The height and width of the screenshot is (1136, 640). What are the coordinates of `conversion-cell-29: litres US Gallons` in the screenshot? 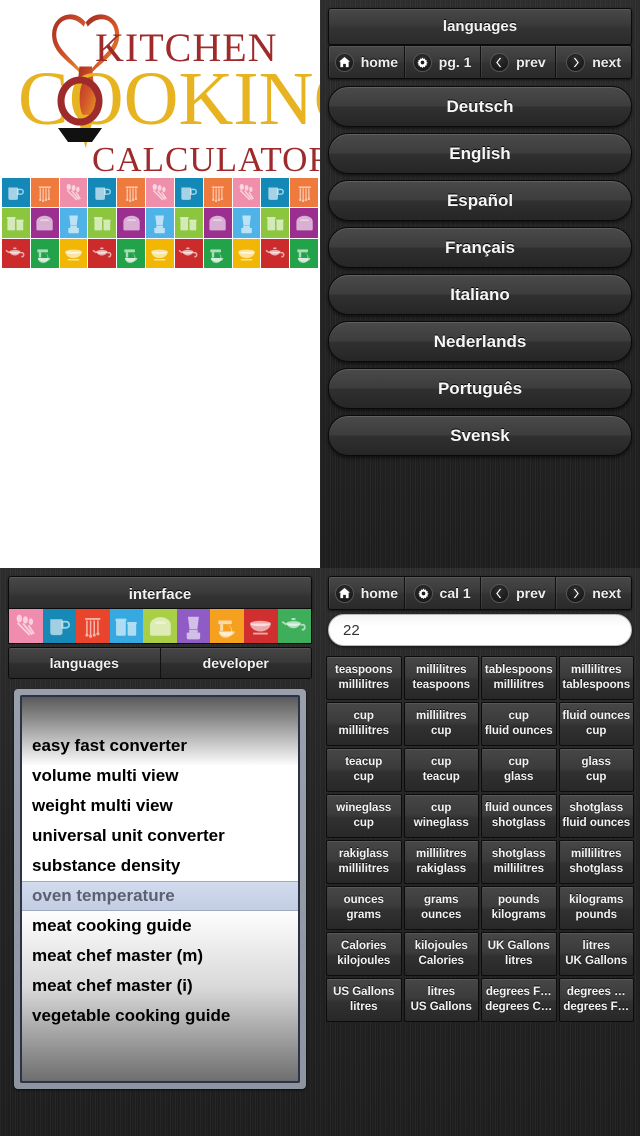 It's located at (441, 1000).